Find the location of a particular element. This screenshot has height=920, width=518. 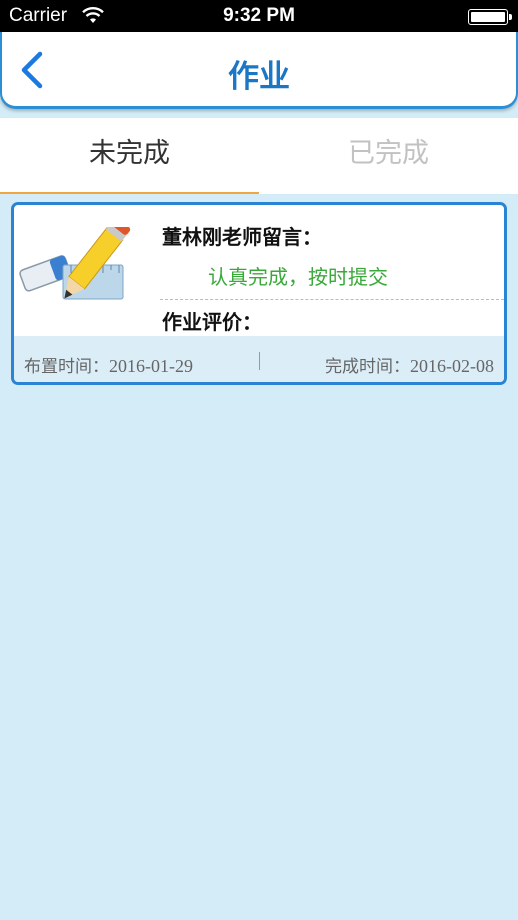

clock: 9:32 PM is located at coordinates (259, 15).